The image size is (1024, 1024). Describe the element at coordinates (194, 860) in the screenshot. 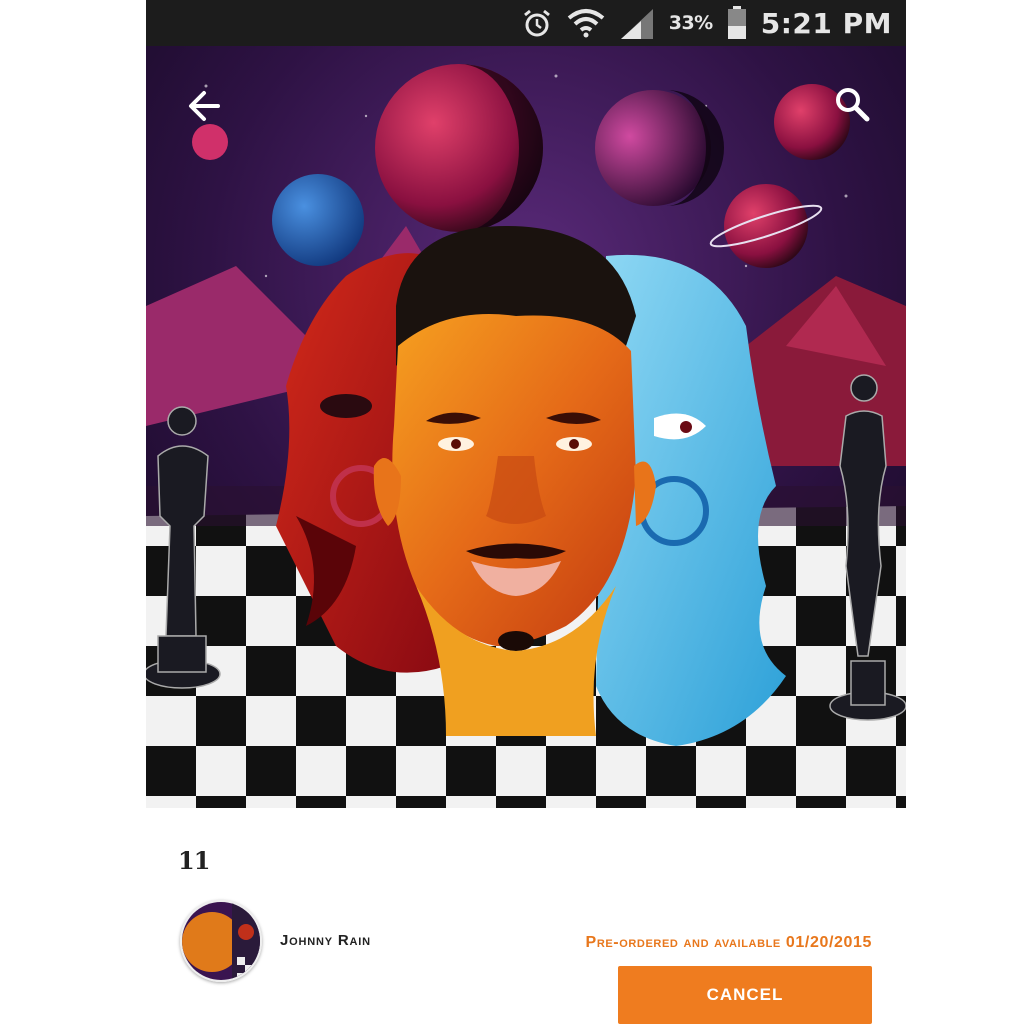

I see `album-title: 11` at that location.